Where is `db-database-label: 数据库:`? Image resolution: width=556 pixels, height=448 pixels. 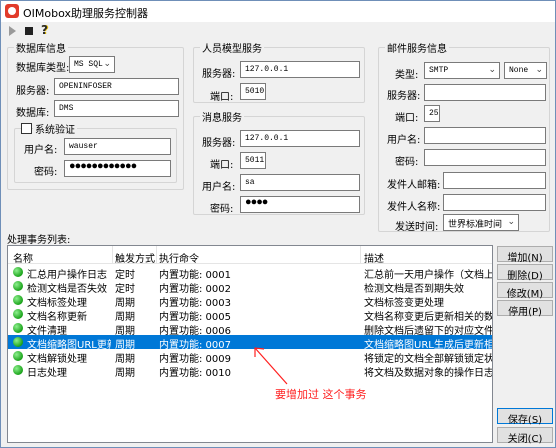
db-database-label: 数据库: is located at coordinates (33, 113).